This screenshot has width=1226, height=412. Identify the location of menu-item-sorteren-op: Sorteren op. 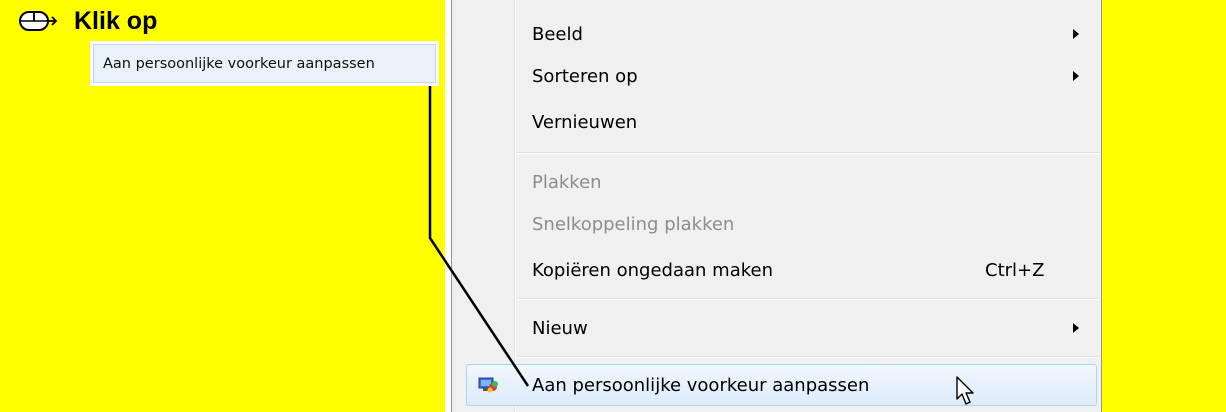
(776, 76).